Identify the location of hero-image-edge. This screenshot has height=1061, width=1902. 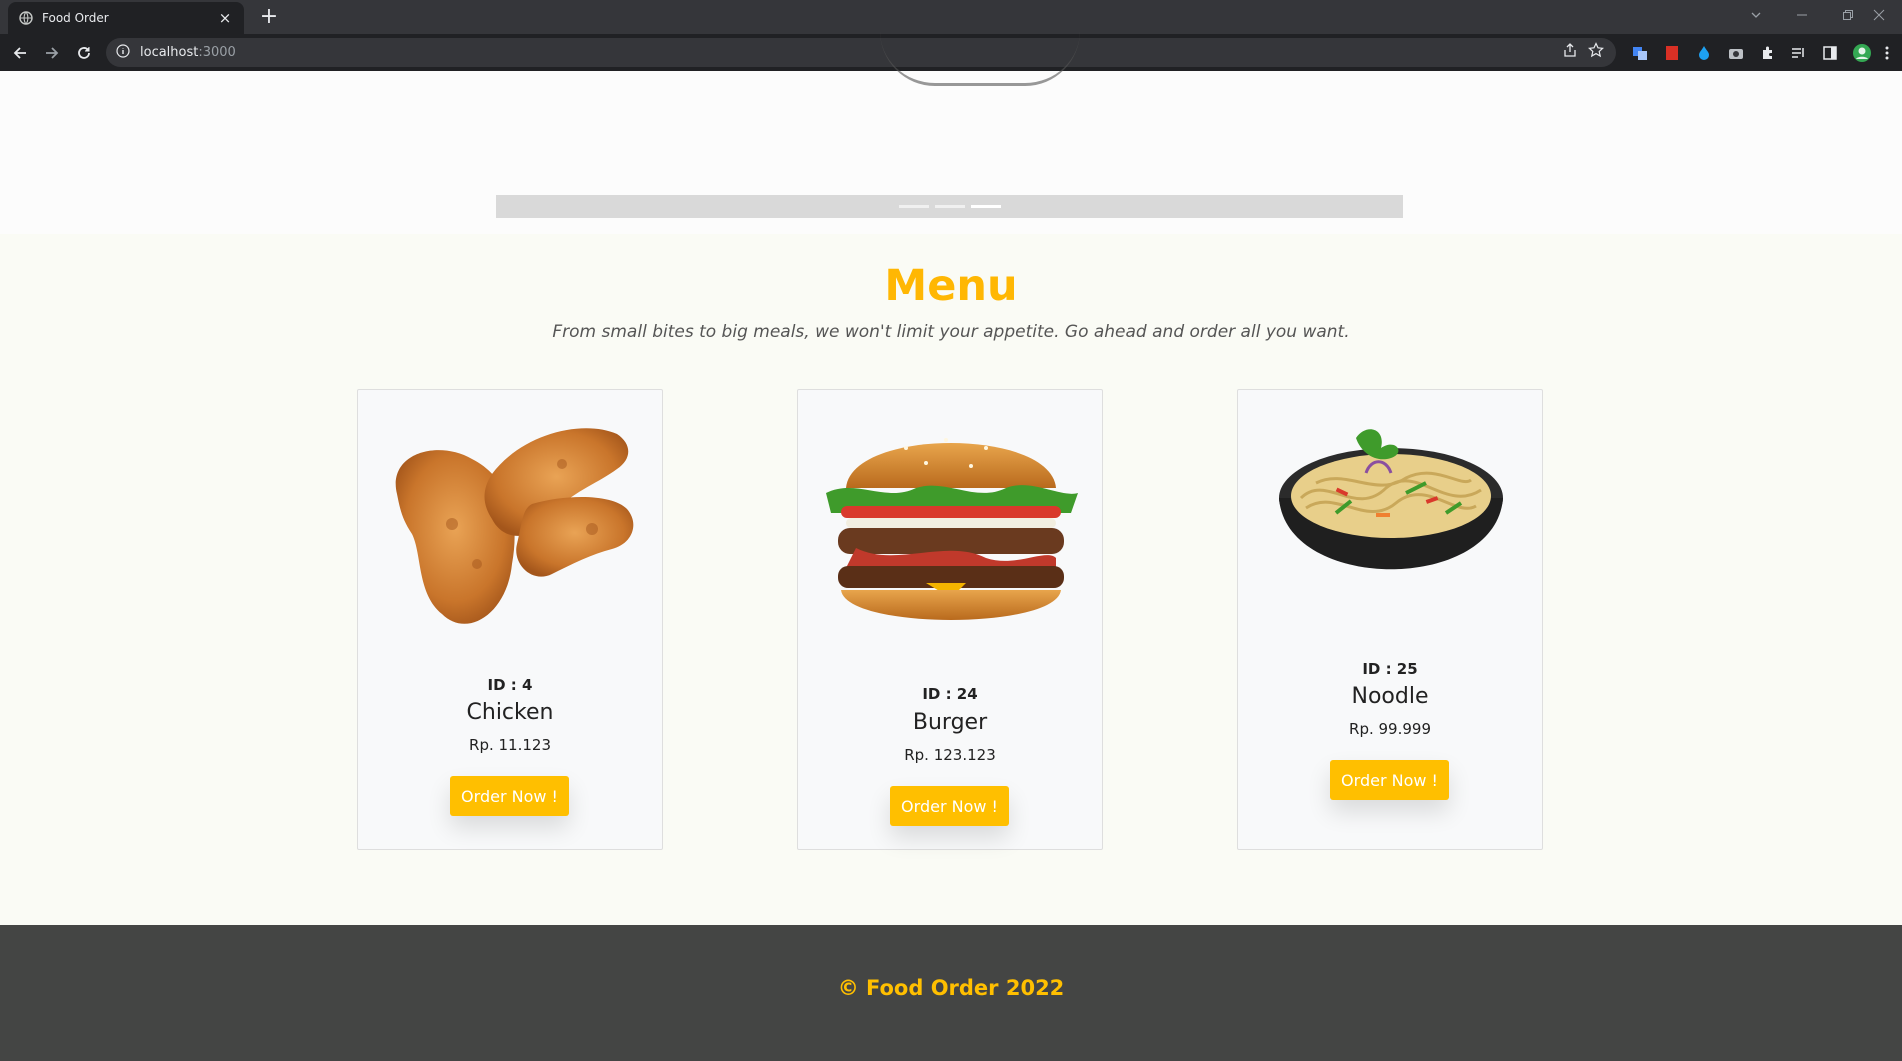
(980, 58).